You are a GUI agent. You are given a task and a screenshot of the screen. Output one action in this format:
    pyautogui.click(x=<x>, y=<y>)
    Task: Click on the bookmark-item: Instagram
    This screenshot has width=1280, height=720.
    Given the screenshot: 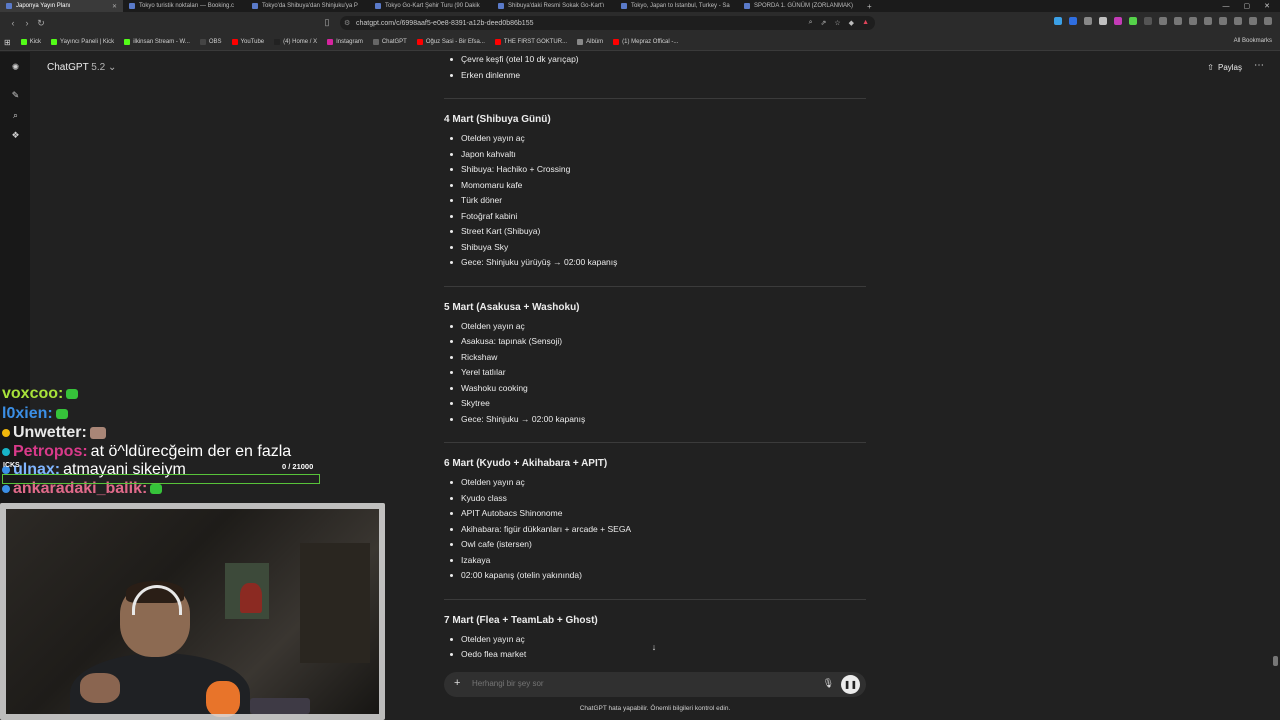 What is the action you would take?
    pyautogui.click(x=345, y=42)
    